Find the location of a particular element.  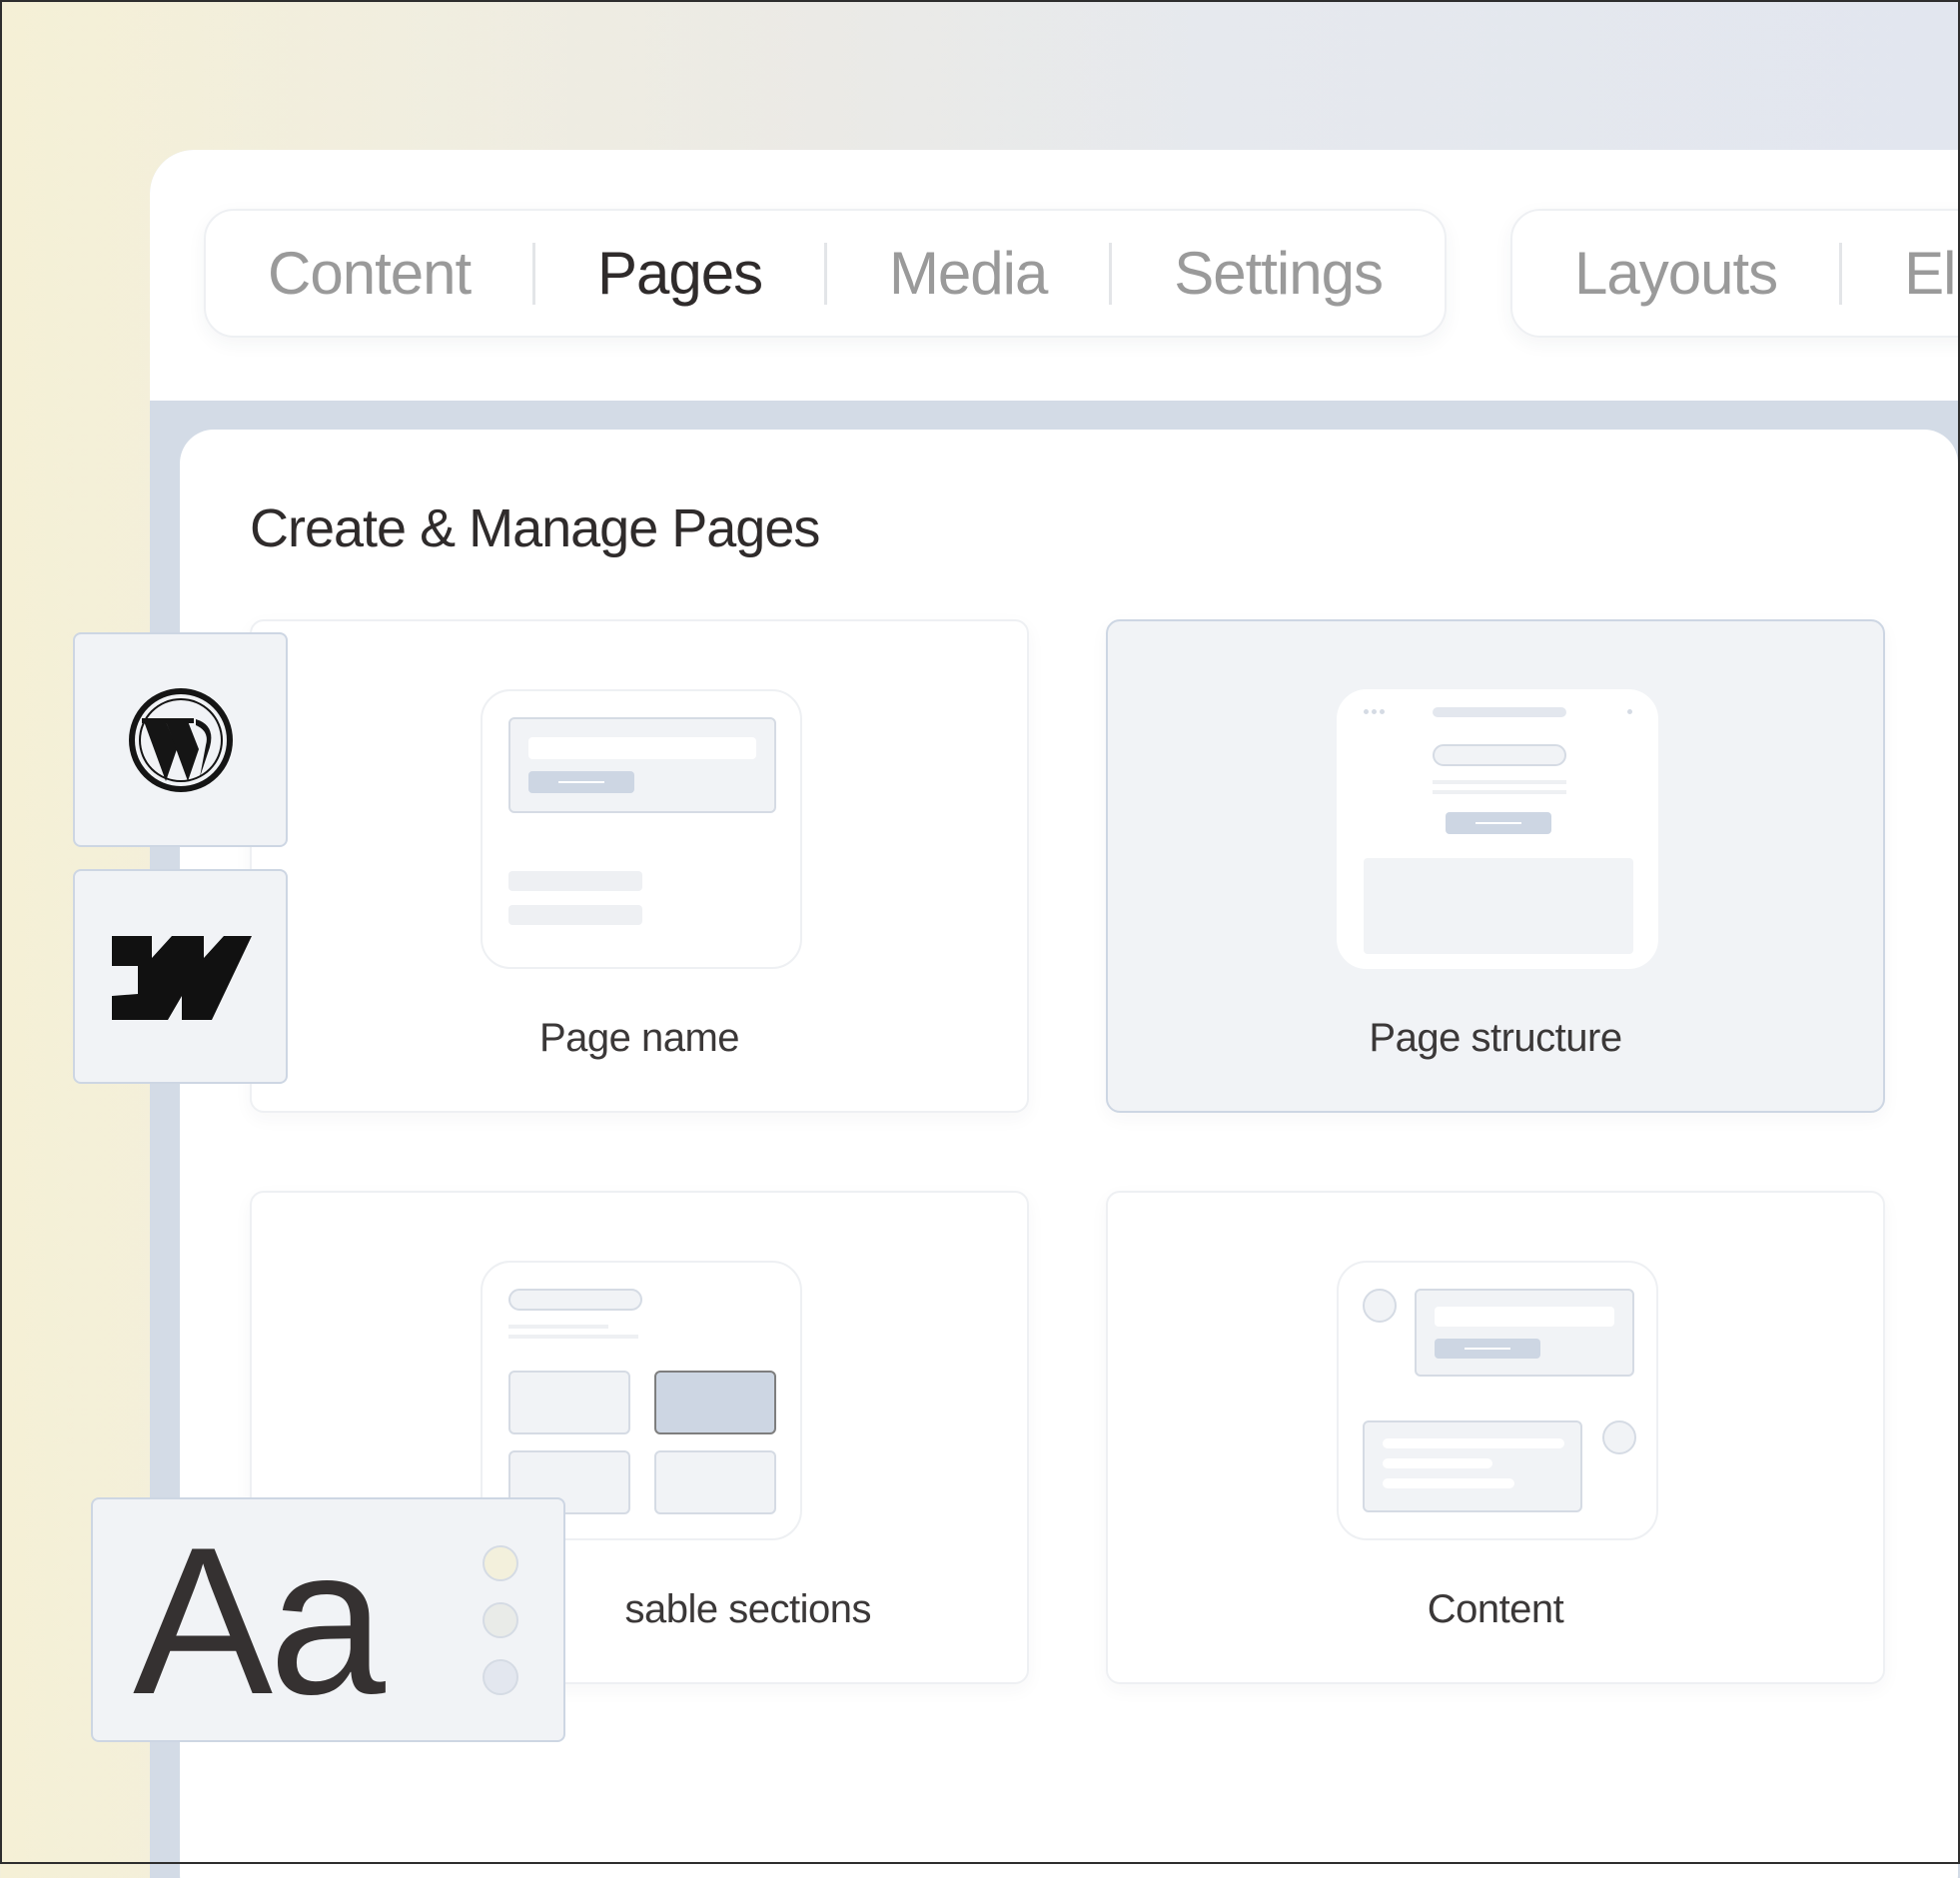

wordpress-tile is located at coordinates (180, 739).